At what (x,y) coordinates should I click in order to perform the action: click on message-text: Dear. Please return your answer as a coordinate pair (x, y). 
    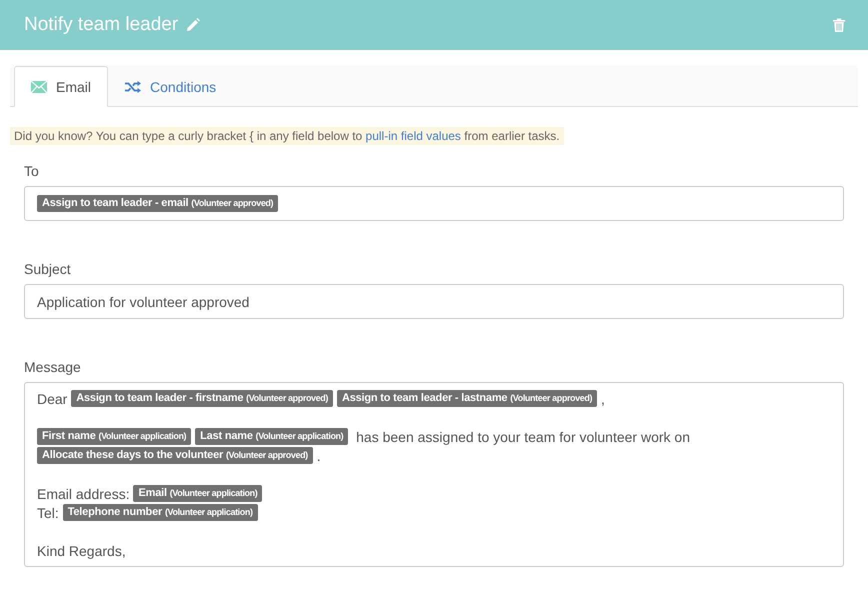
    Looking at the image, I should click on (52, 398).